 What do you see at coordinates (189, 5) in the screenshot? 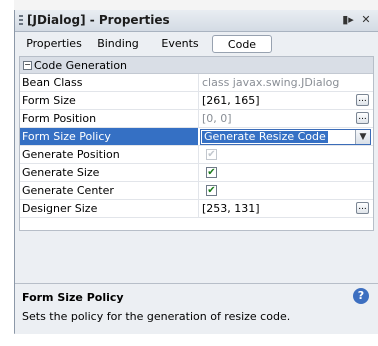
I see `background-window-strip` at bounding box center [189, 5].